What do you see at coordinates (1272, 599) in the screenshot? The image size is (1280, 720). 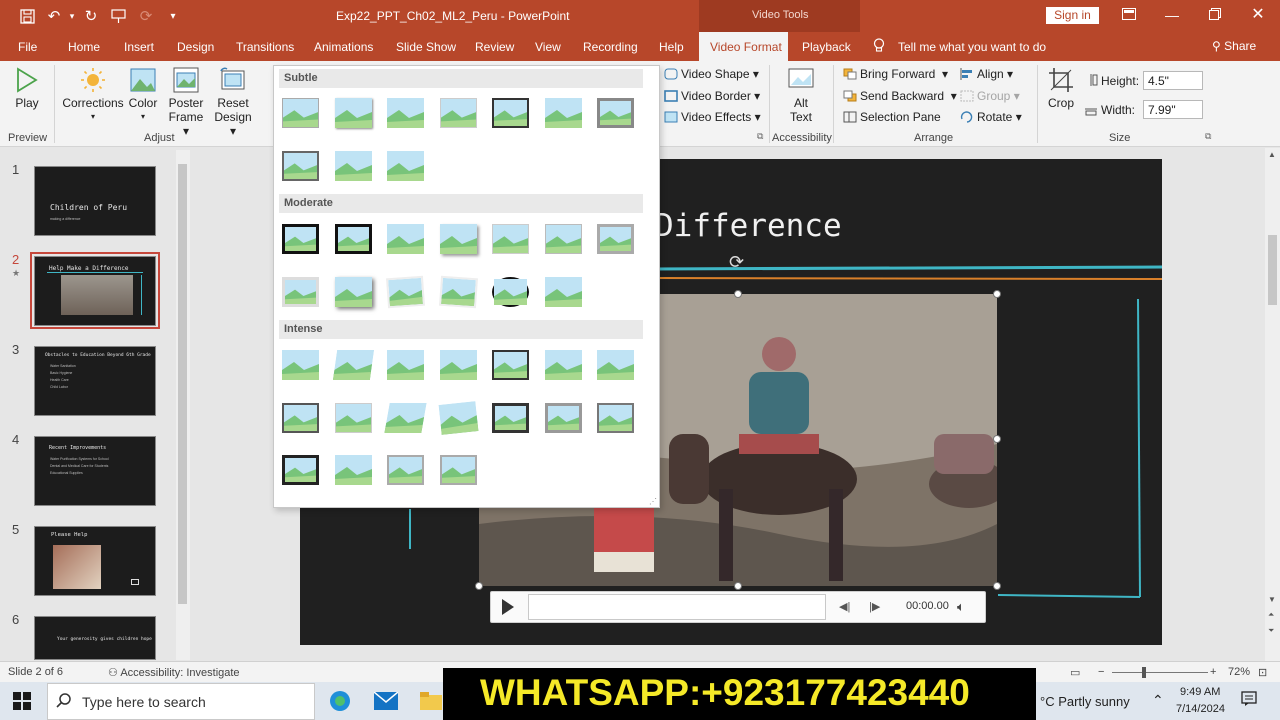 I see `scroll-down-icon: ▼` at bounding box center [1272, 599].